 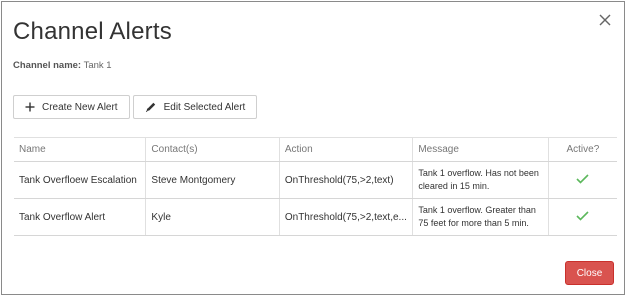 I want to click on column-header-active: Active?, so click(x=582, y=149).